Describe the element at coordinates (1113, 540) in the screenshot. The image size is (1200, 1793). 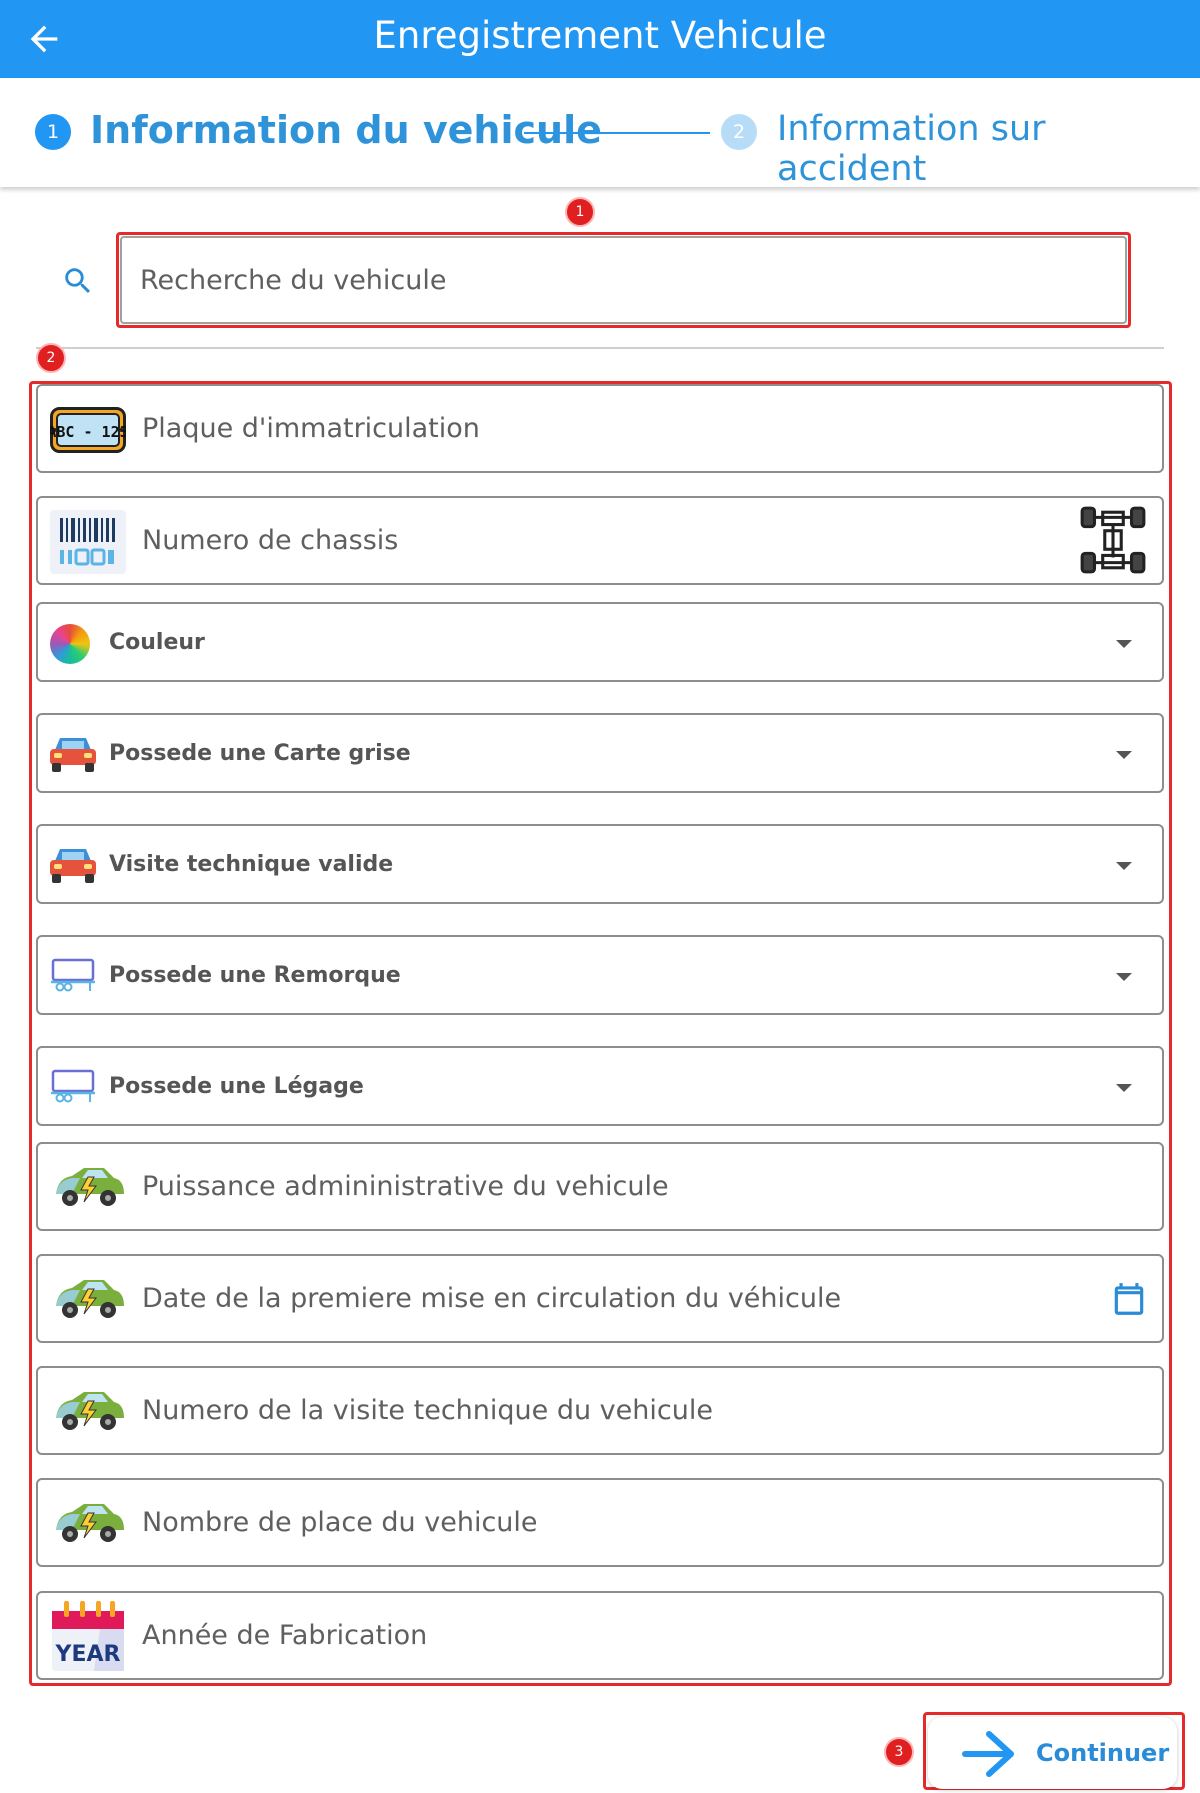
I see `chassis-icon` at that location.